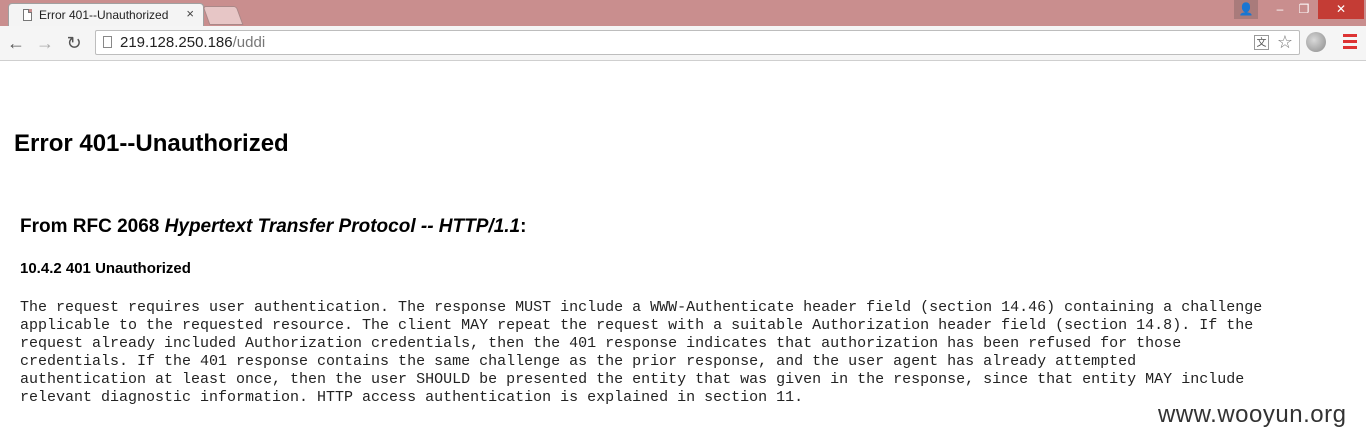 This screenshot has width=1366, height=442. Describe the element at coordinates (92, 226) in the screenshot. I see `rfc-prefix: From RFC 2068` at that location.